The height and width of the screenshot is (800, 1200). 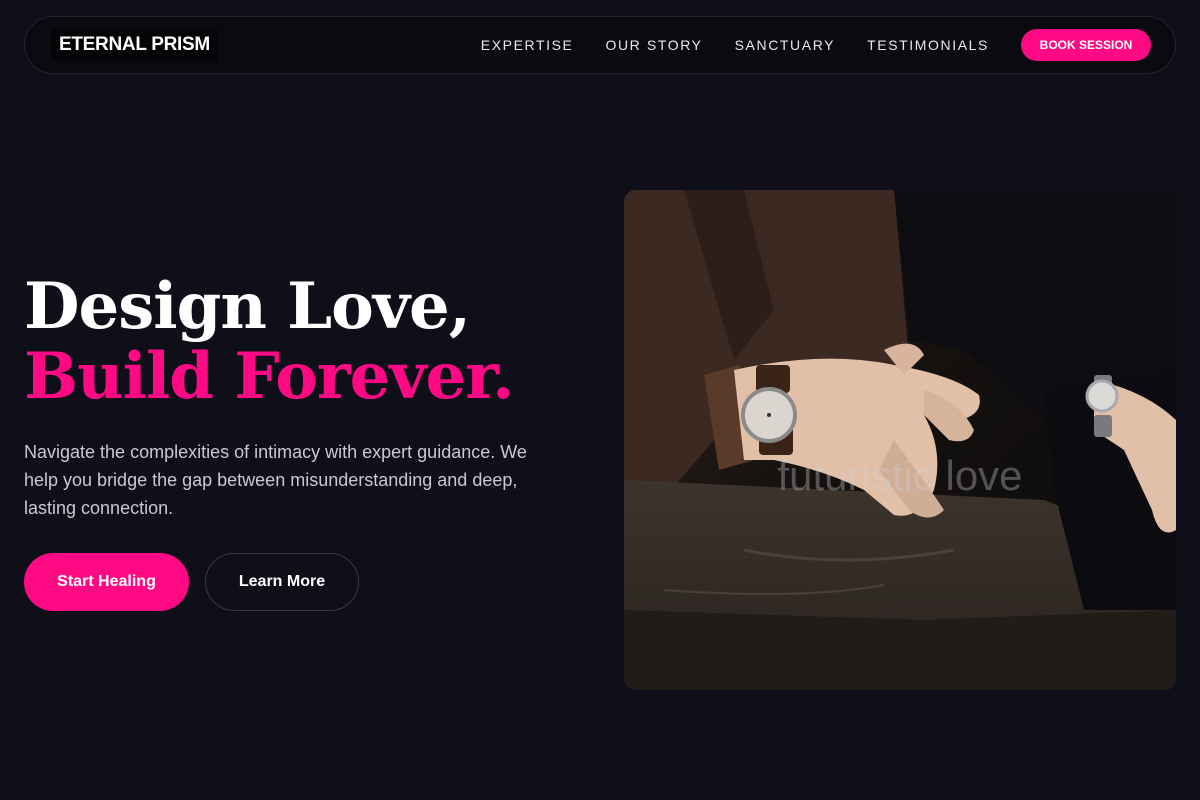 What do you see at coordinates (653, 45) in the screenshot?
I see `nav-link-our-story: OUR STORY` at bounding box center [653, 45].